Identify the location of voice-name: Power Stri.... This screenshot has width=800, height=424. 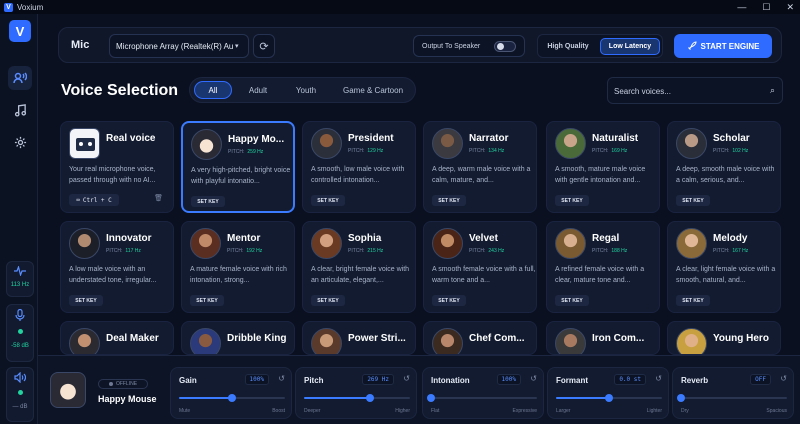
(377, 338).